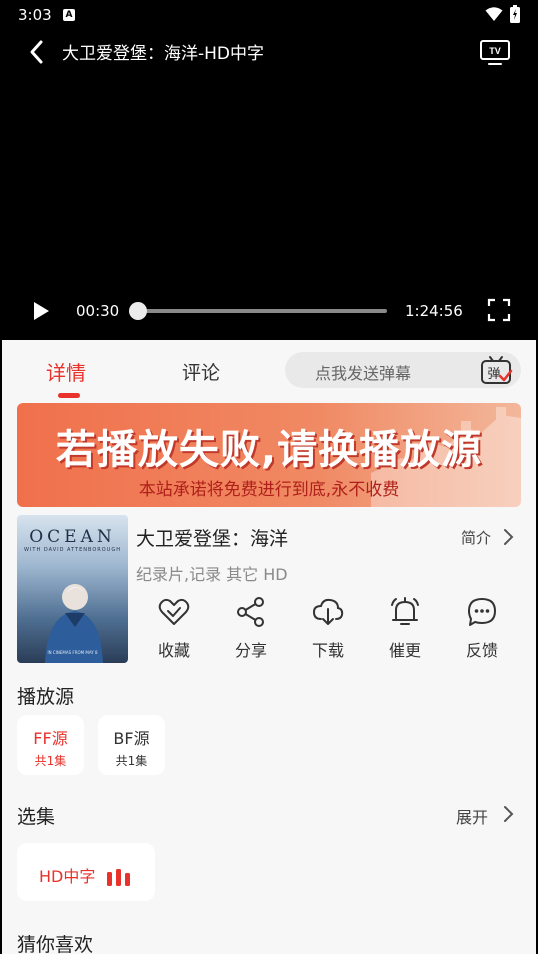 This screenshot has height=954, width=538. What do you see at coordinates (173, 650) in the screenshot?
I see `action-label: 收藏` at bounding box center [173, 650].